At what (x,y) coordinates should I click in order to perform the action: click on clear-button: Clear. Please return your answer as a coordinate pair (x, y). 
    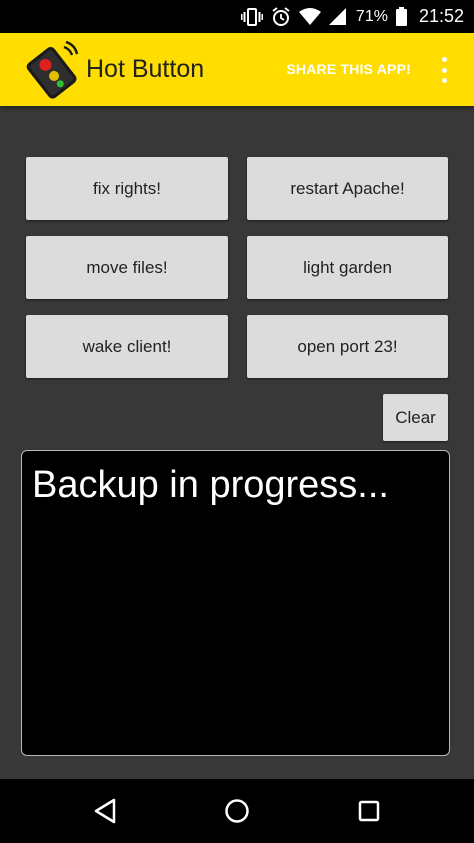
    Looking at the image, I should click on (415, 417).